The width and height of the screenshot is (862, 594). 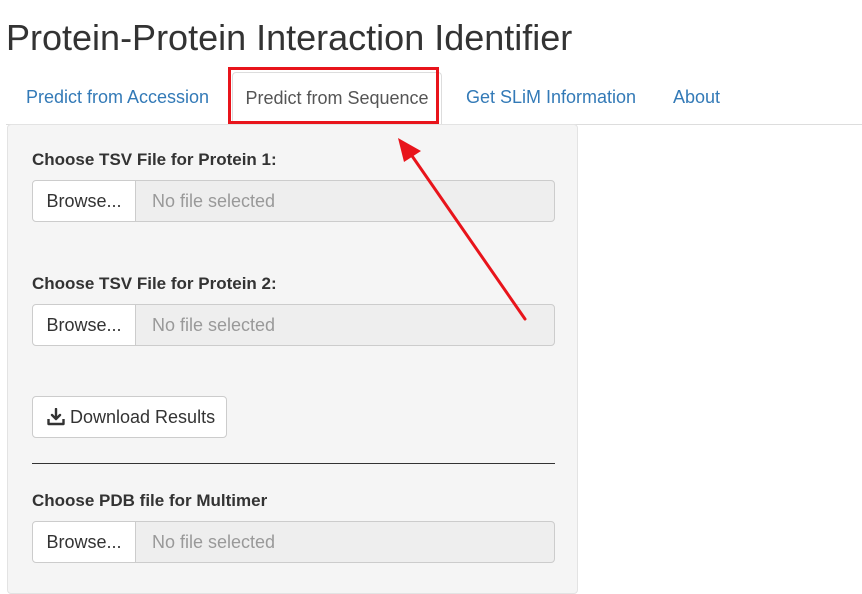 I want to click on protein1-file-input: Browse... No file selected, so click(x=293, y=201).